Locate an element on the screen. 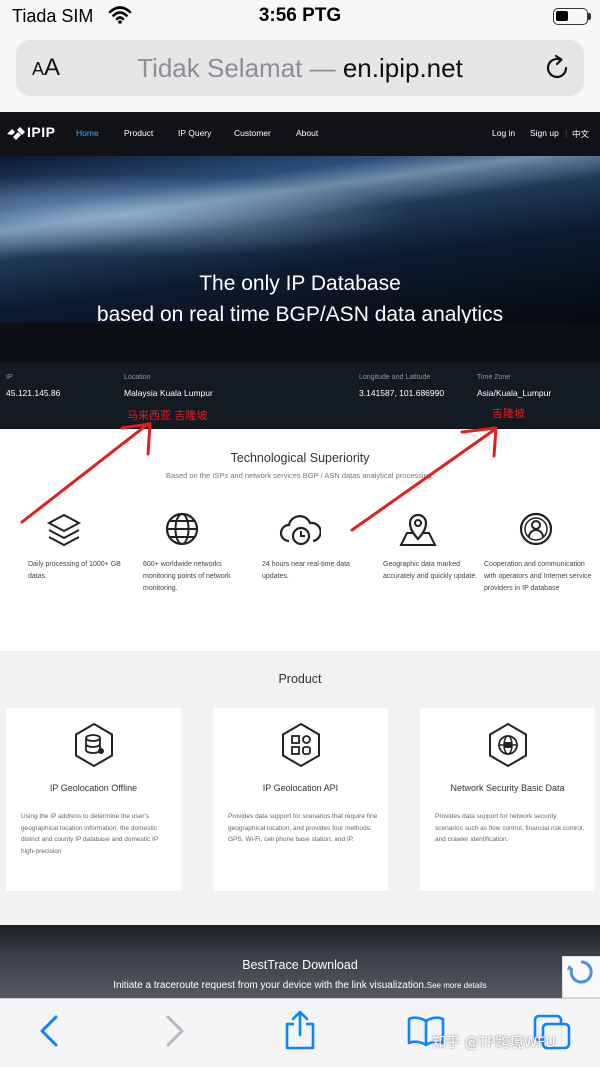 Image resolution: width=600 pixels, height=1067 pixels. not-secure-label: Tidak Selamat — is located at coordinates (236, 68).